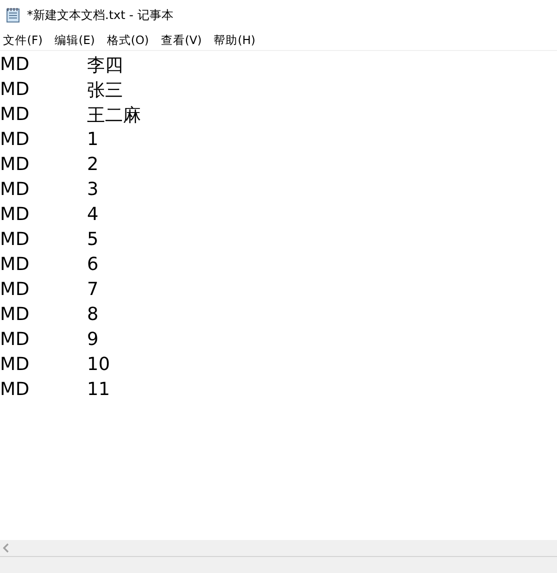 This screenshot has width=557, height=573. I want to click on text-line: 4, so click(92, 214).